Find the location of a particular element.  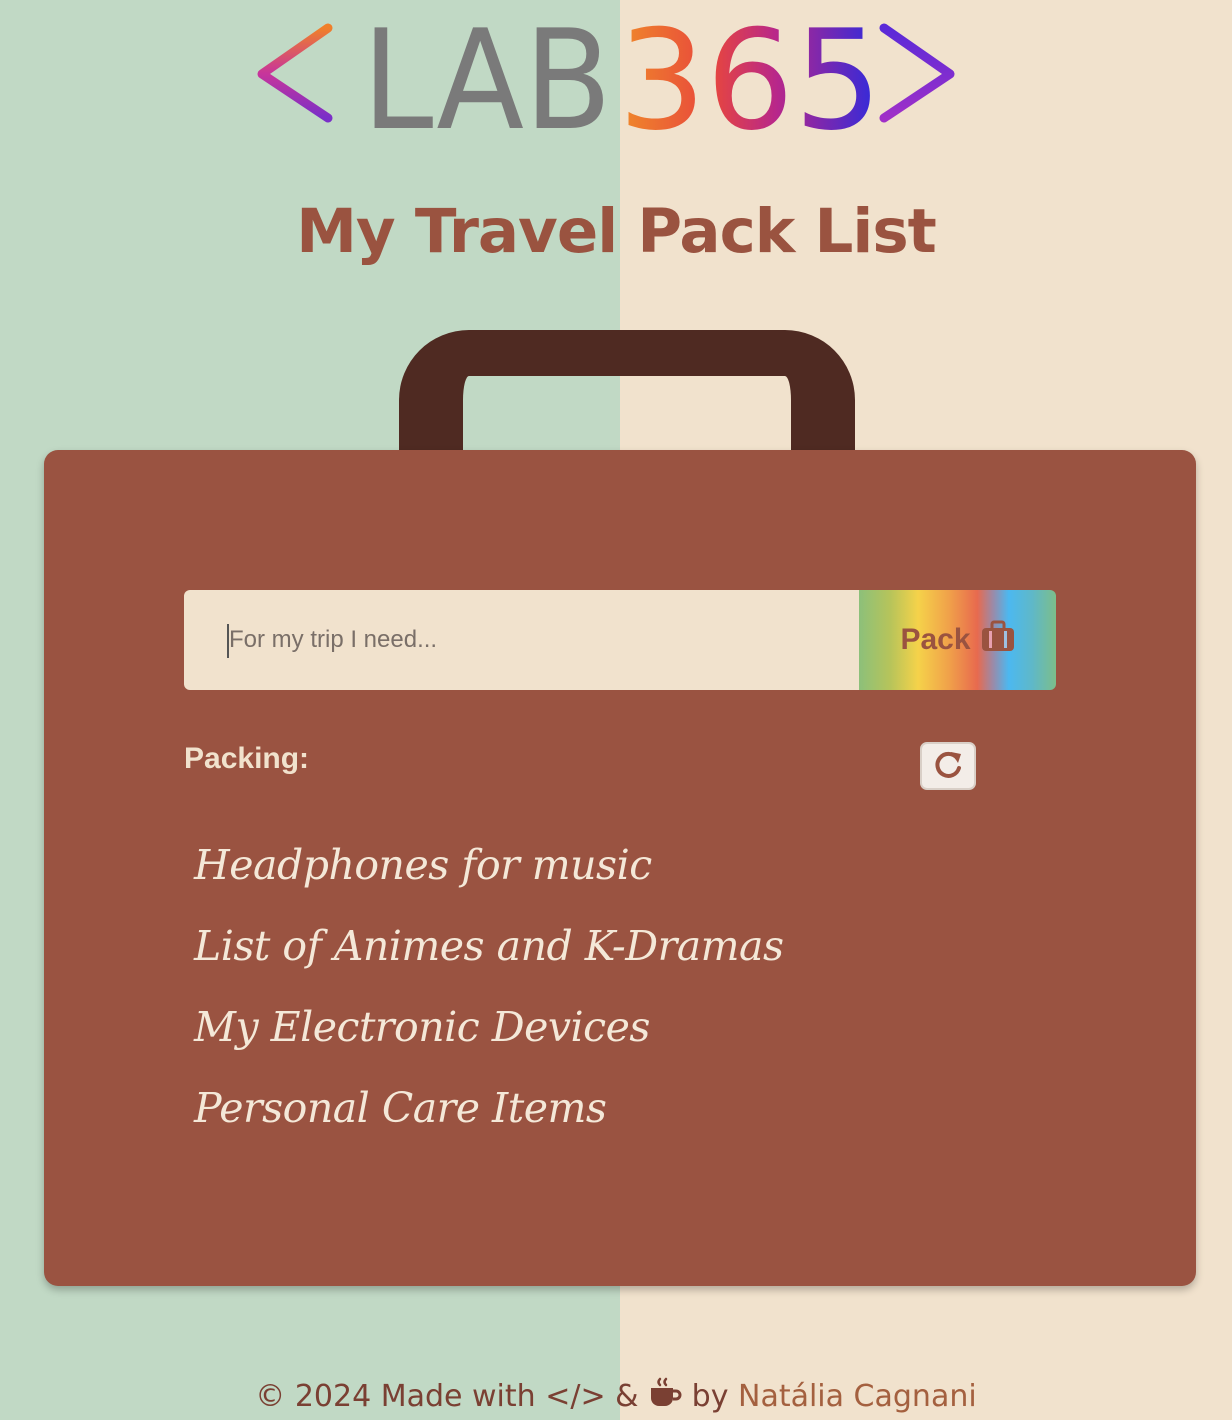

pack-form: Pack is located at coordinates (620, 640).